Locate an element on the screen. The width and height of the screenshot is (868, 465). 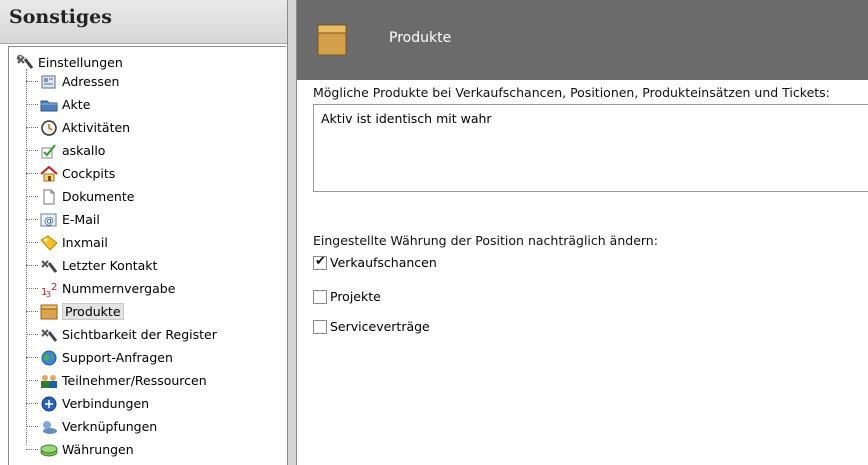
document-icon is located at coordinates (49, 197).